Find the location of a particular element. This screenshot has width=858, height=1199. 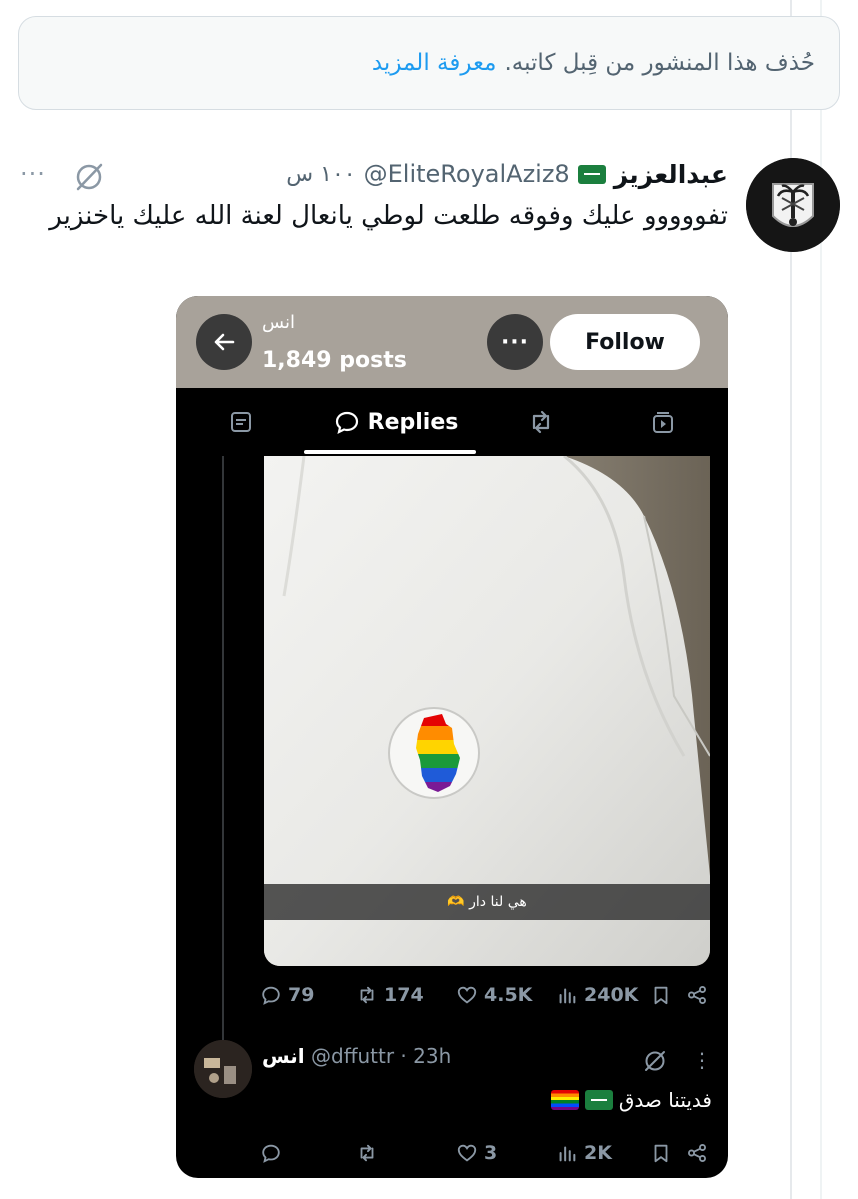

reply-author-name: انس is located at coordinates (283, 1056).